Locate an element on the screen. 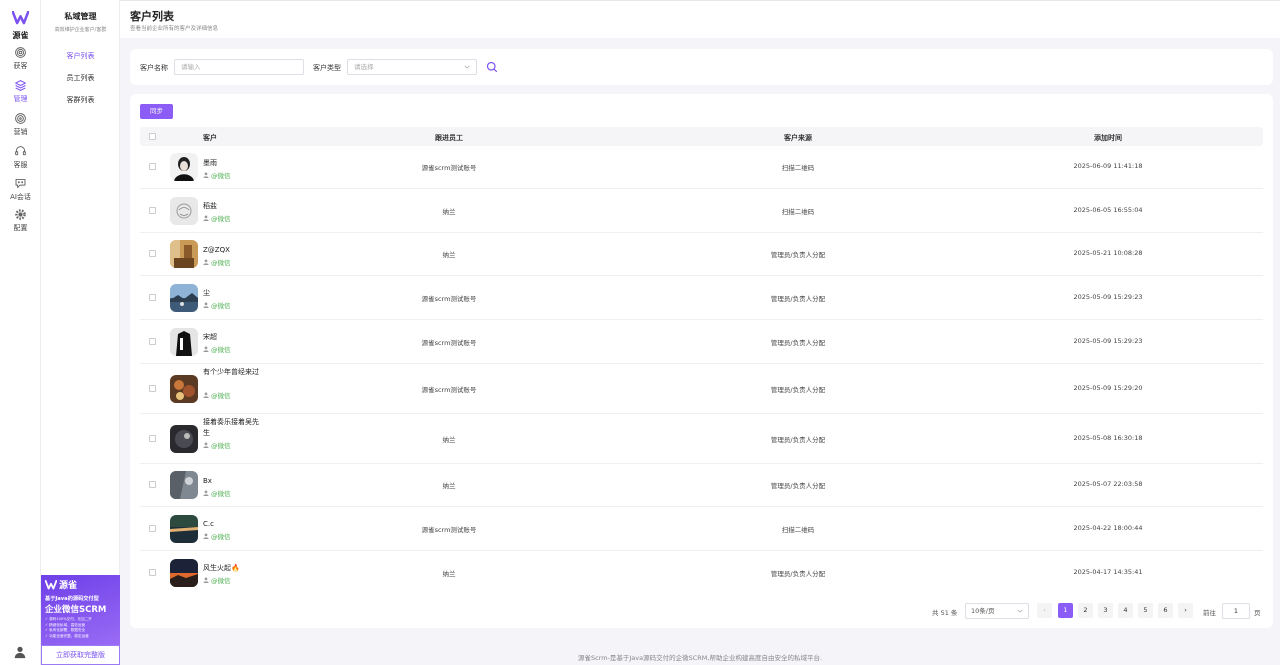 The image size is (1280, 665). page-title: 客户列表 is located at coordinates (152, 16).